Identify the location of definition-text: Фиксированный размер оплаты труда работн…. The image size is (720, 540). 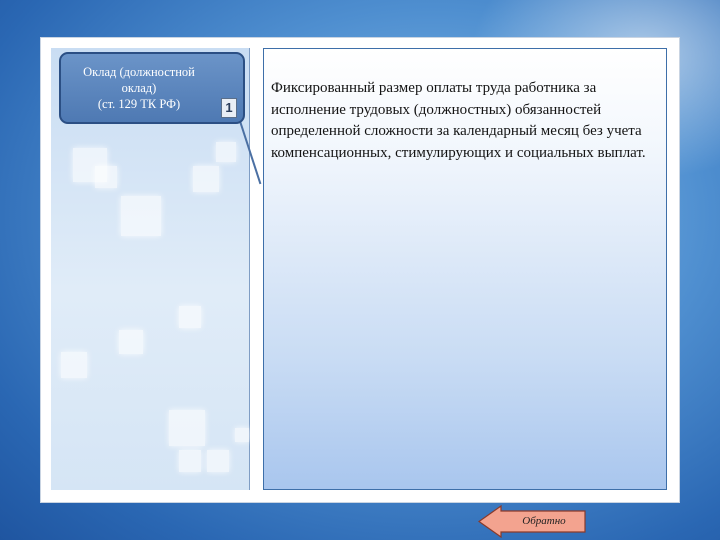
(458, 120).